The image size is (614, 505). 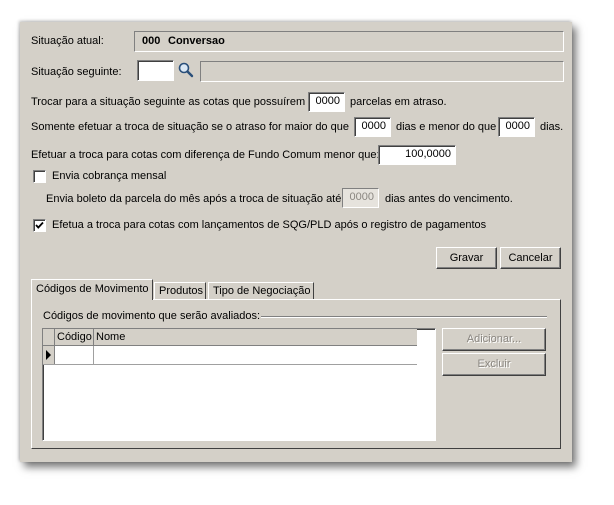 What do you see at coordinates (446, 127) in the screenshot?
I see `somente-middle: dias e menor do que` at bounding box center [446, 127].